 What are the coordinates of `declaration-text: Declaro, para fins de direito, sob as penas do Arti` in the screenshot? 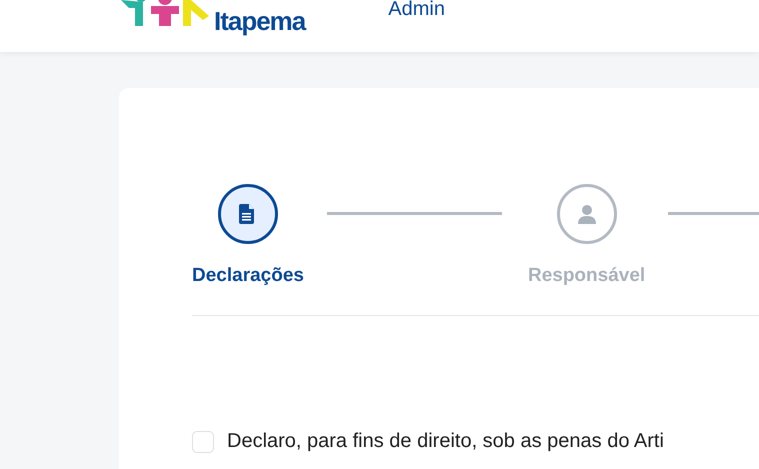 It's located at (445, 441).